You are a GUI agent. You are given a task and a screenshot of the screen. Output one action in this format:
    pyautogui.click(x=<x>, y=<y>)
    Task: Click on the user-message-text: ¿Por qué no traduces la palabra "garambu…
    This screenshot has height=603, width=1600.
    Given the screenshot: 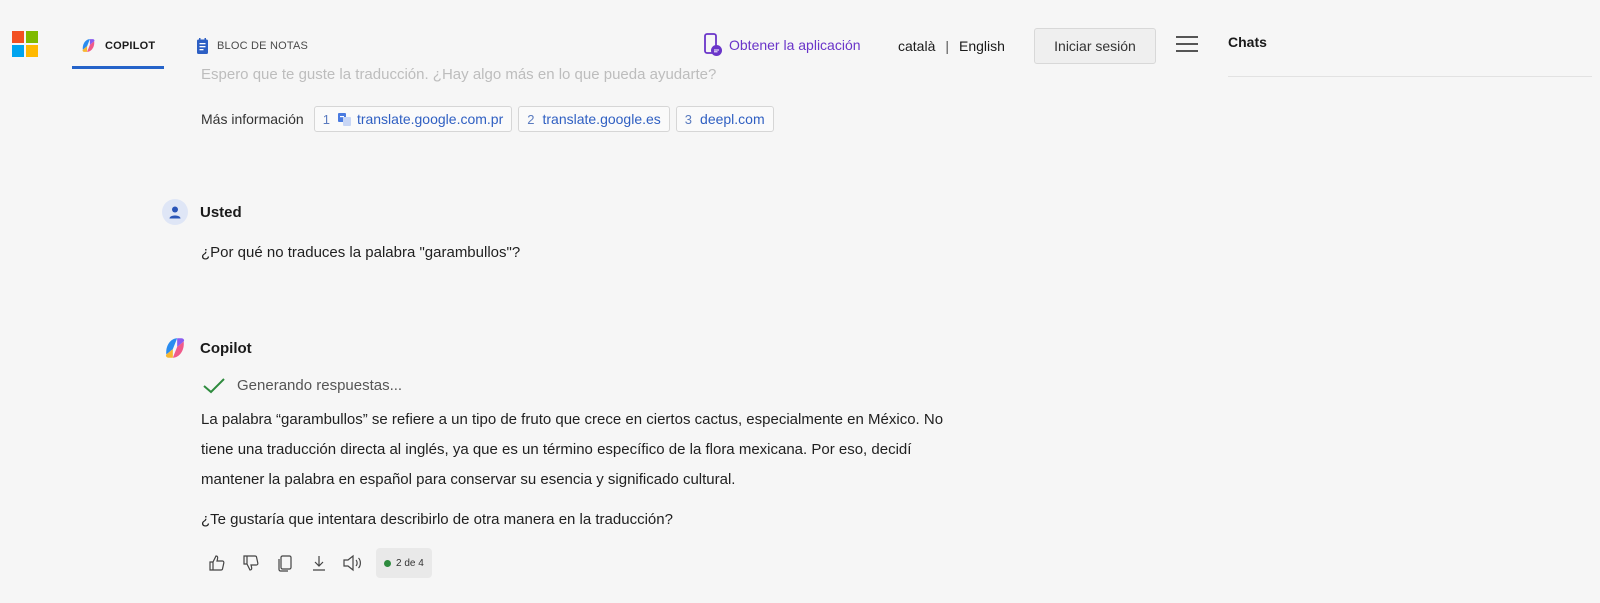 What is the action you would take?
    pyautogui.click(x=361, y=252)
    